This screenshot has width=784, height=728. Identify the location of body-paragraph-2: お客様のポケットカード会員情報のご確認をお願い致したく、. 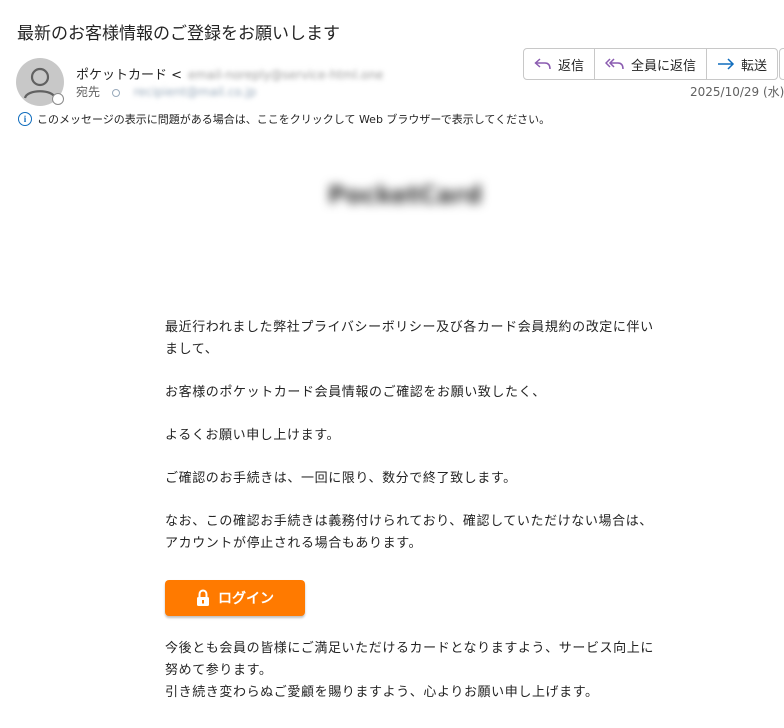
(355, 392).